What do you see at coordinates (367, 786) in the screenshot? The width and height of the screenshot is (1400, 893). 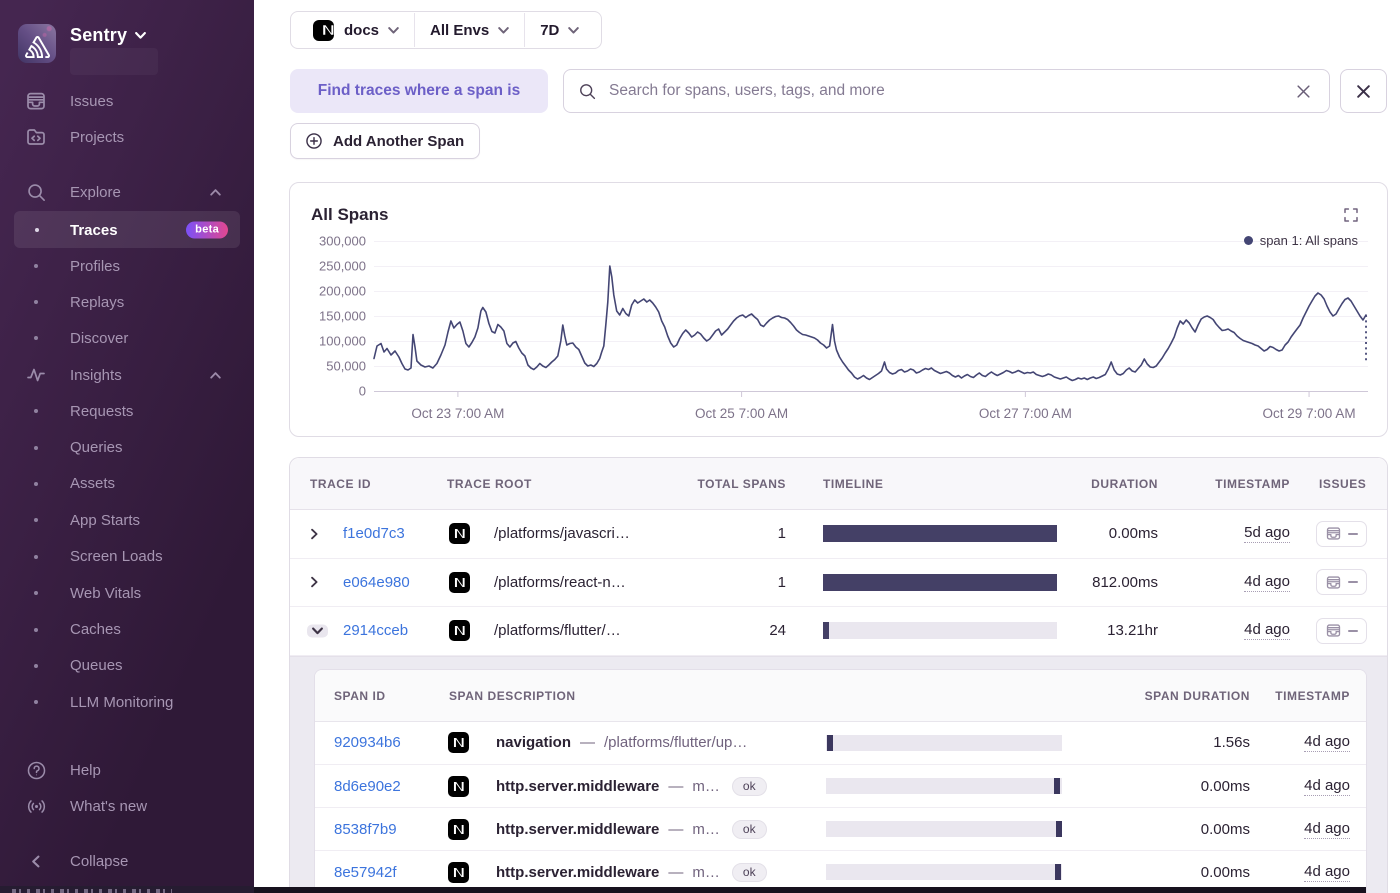 I see `span-id-link: 8d6e90e2` at bounding box center [367, 786].